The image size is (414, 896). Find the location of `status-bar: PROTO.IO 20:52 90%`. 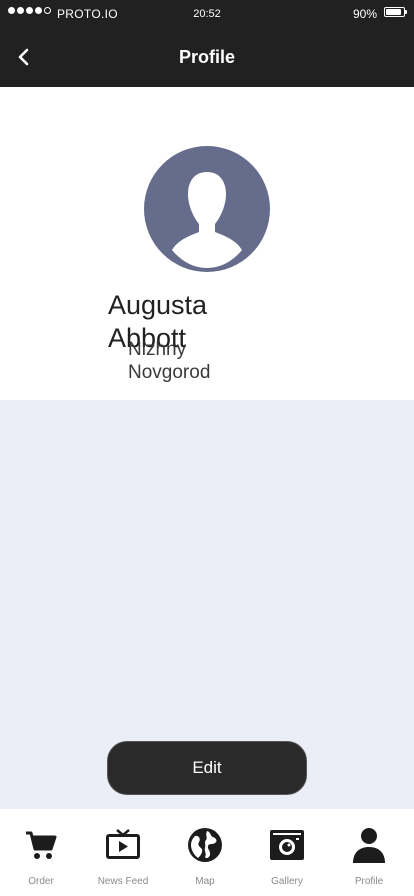

status-bar: PROTO.IO 20:52 90% is located at coordinates (207, 14).